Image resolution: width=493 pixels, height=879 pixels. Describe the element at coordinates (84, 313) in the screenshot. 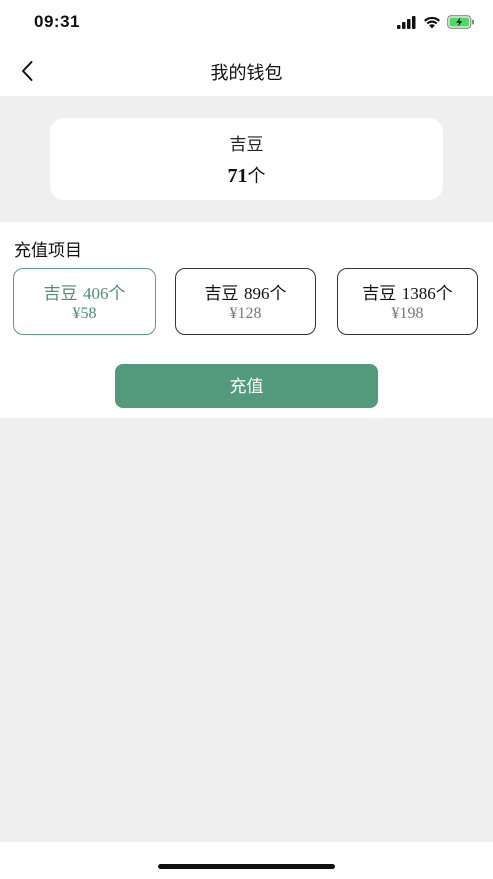

I see `package-price: ¥58` at that location.